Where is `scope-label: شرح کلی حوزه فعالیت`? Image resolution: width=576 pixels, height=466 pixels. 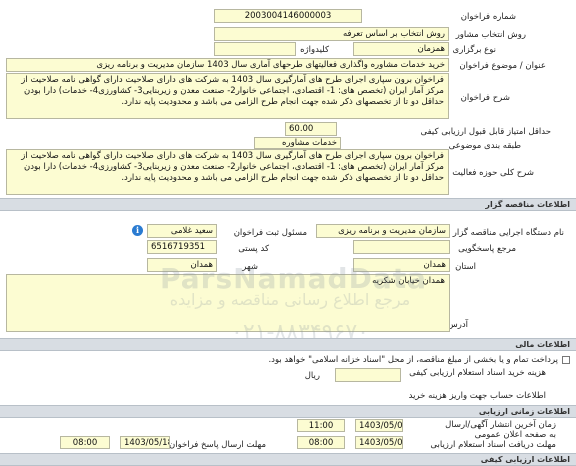 scope-label: شرح کلی حوزه فعالیت is located at coordinates (493, 173).